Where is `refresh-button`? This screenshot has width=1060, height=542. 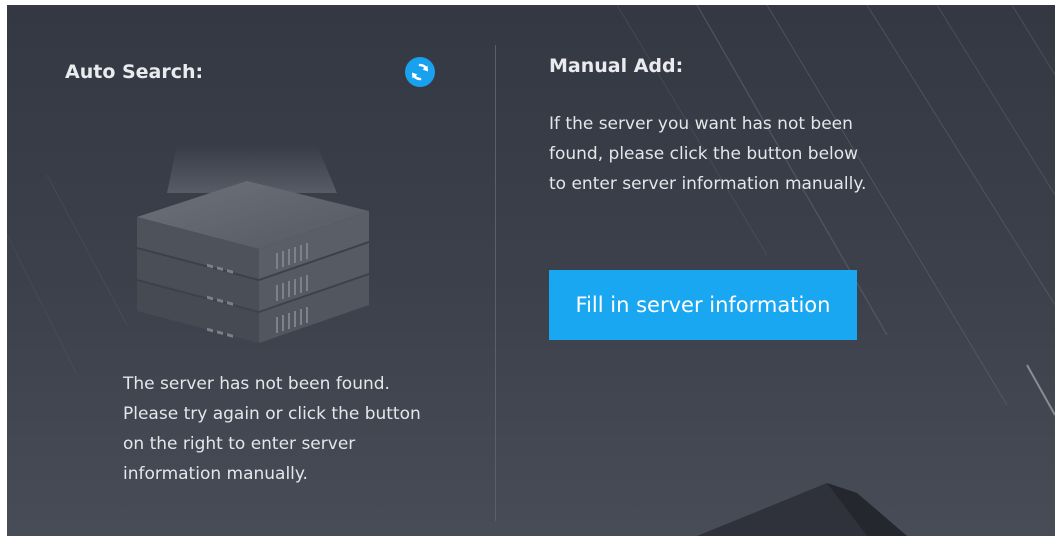
refresh-button is located at coordinates (420, 72).